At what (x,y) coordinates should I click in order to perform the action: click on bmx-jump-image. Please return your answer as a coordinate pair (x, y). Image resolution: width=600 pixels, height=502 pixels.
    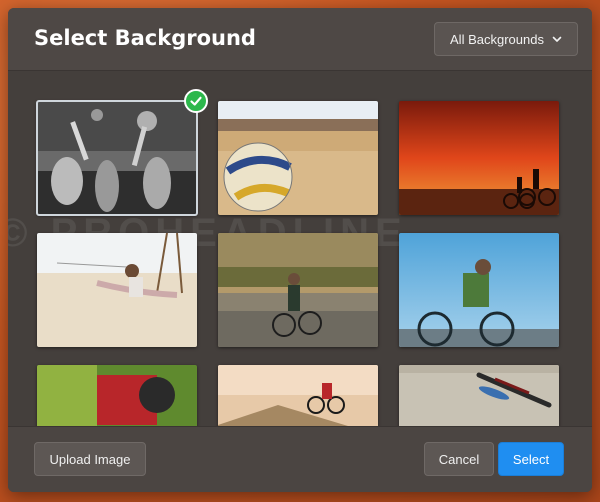
    Looking at the image, I should click on (298, 396).